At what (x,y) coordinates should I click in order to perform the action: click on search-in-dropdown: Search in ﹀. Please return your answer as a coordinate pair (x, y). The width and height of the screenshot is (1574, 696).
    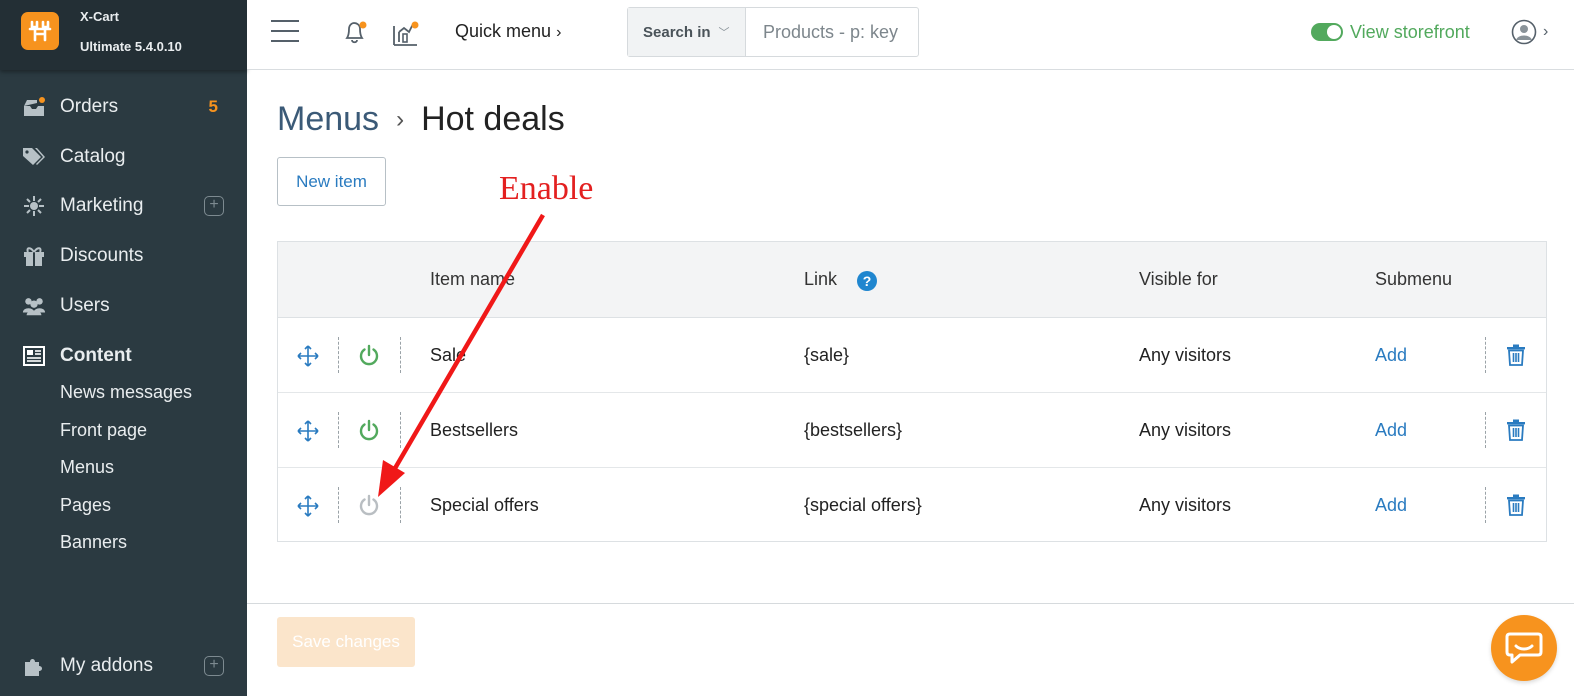
    Looking at the image, I should click on (687, 32).